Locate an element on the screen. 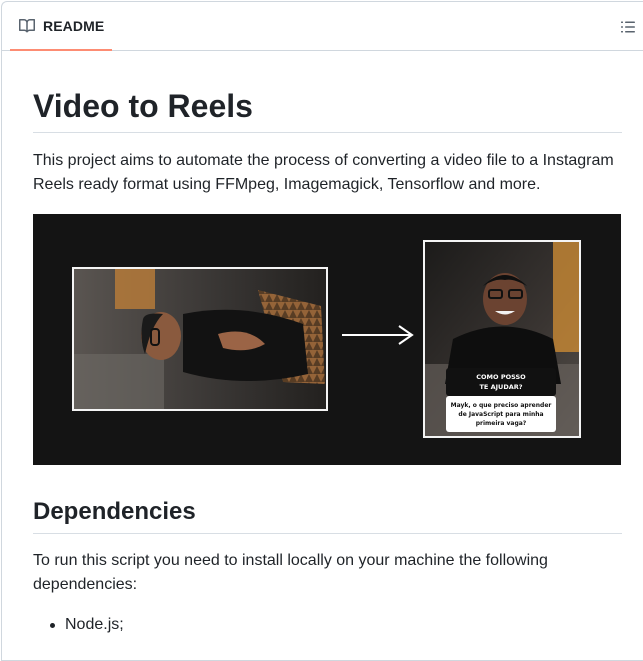  dependencies-list: Node.js; is located at coordinates (327, 625).